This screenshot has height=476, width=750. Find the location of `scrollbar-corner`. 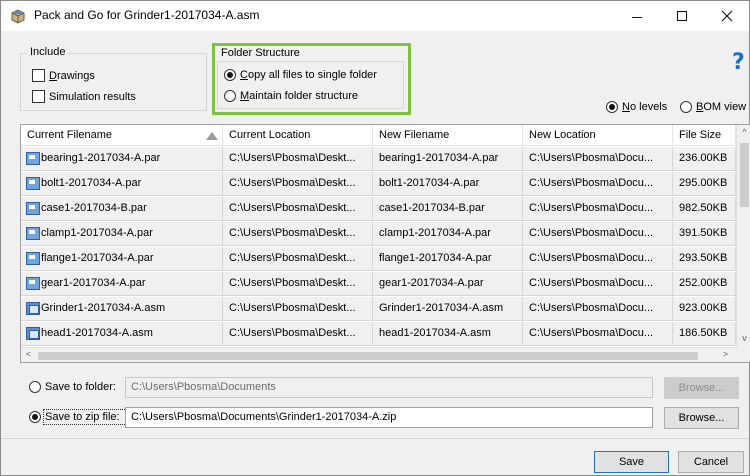

scrollbar-corner is located at coordinates (743, 354).